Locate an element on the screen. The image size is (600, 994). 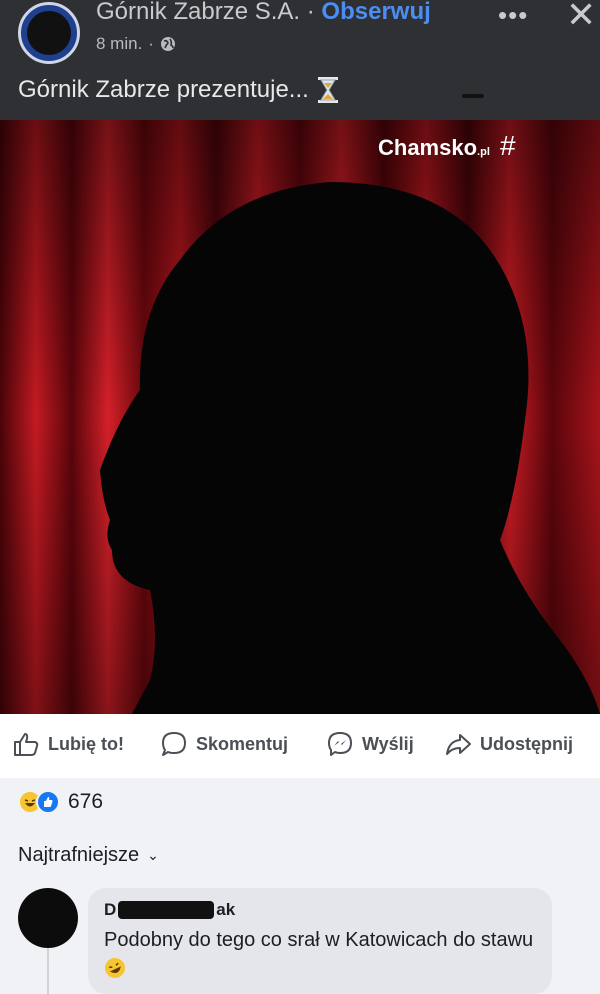
commenter-avatar is located at coordinates (48, 918).